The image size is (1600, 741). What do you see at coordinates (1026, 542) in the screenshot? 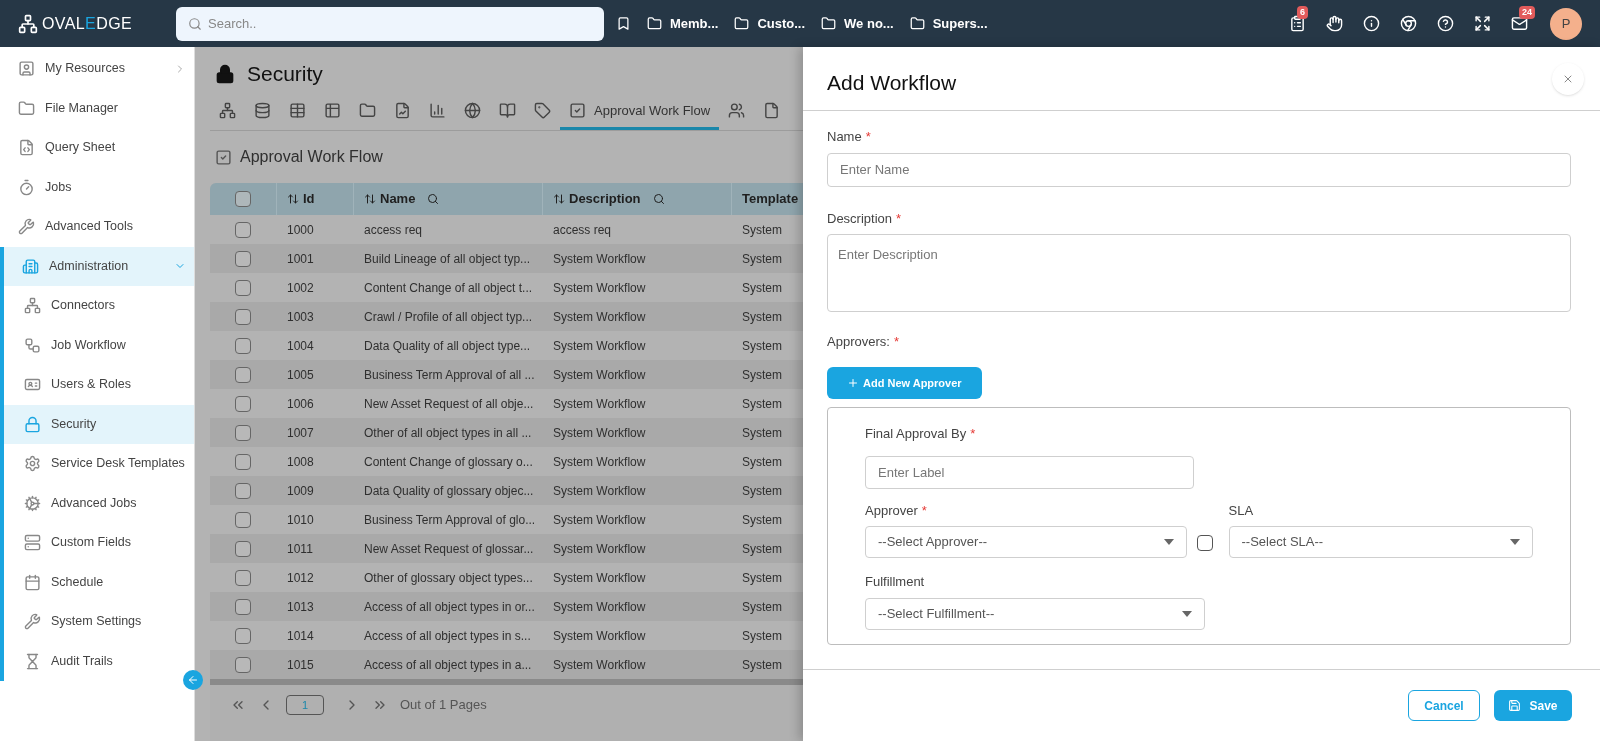
I see `approver-select: --Select Approver--` at bounding box center [1026, 542].